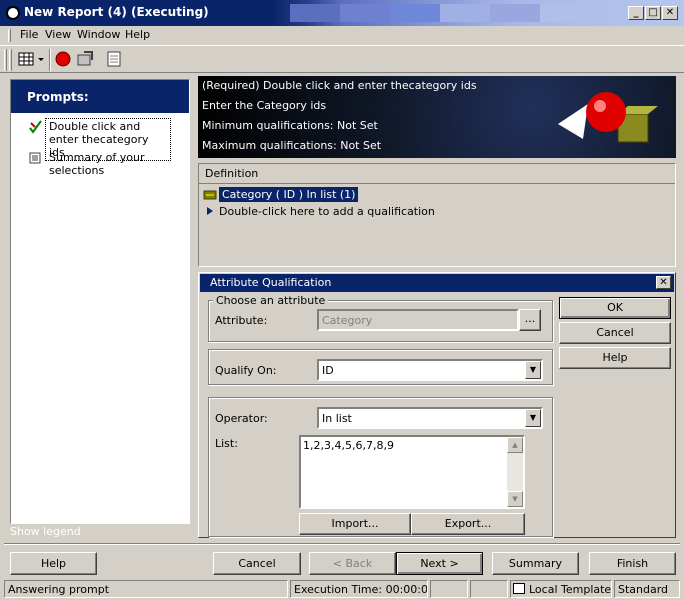 This screenshot has width=684, height=600. Describe the element at coordinates (226, 443) in the screenshot. I see `list-label: List:` at that location.